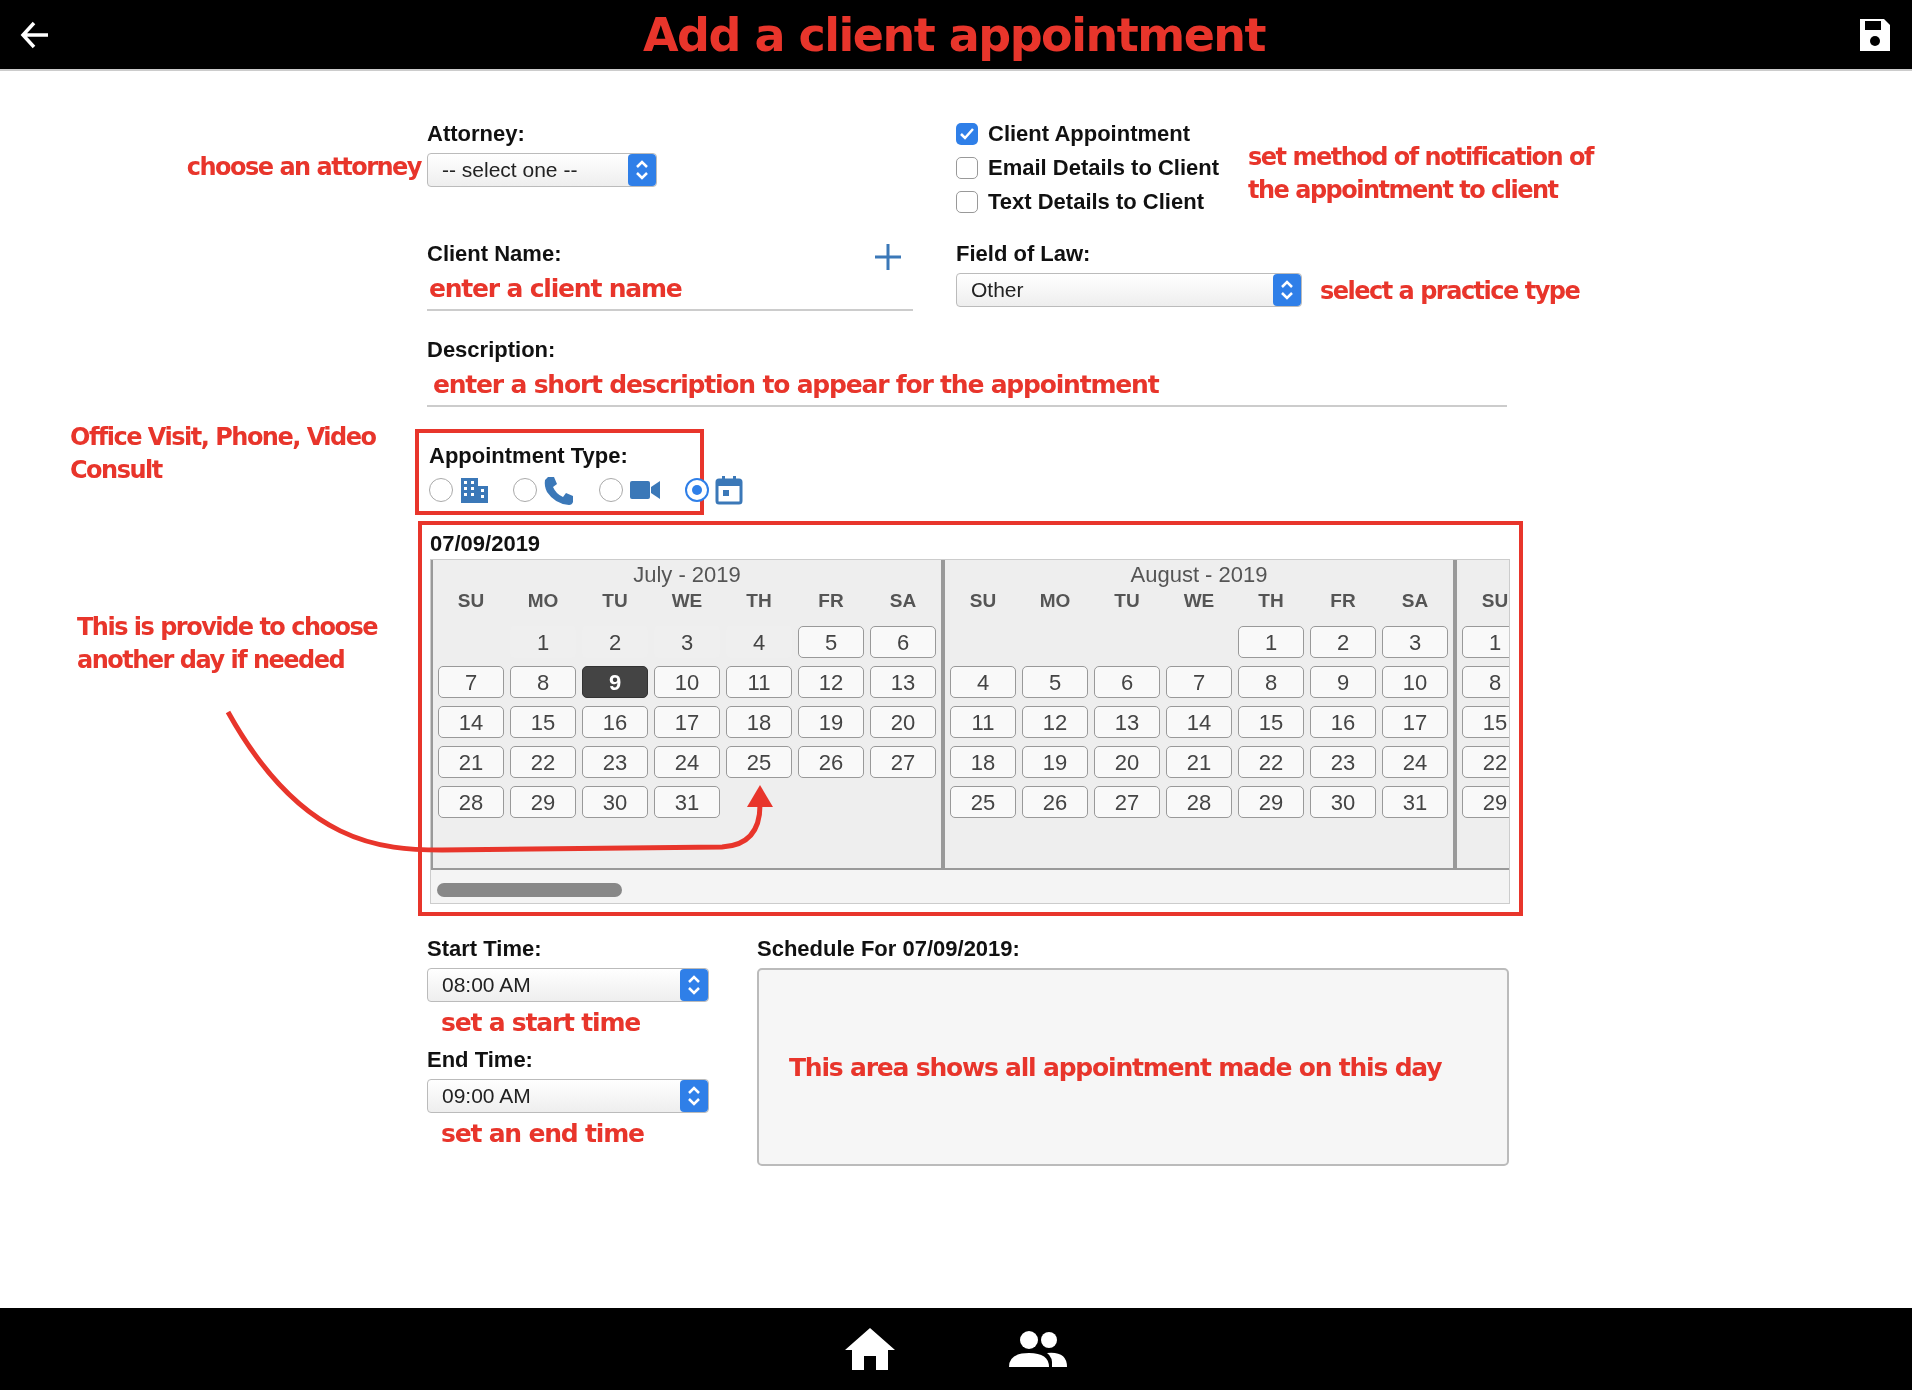 Image resolution: width=1912 pixels, height=1390 pixels. Describe the element at coordinates (1415, 642) in the screenshot. I see `calendar-day: 3` at that location.